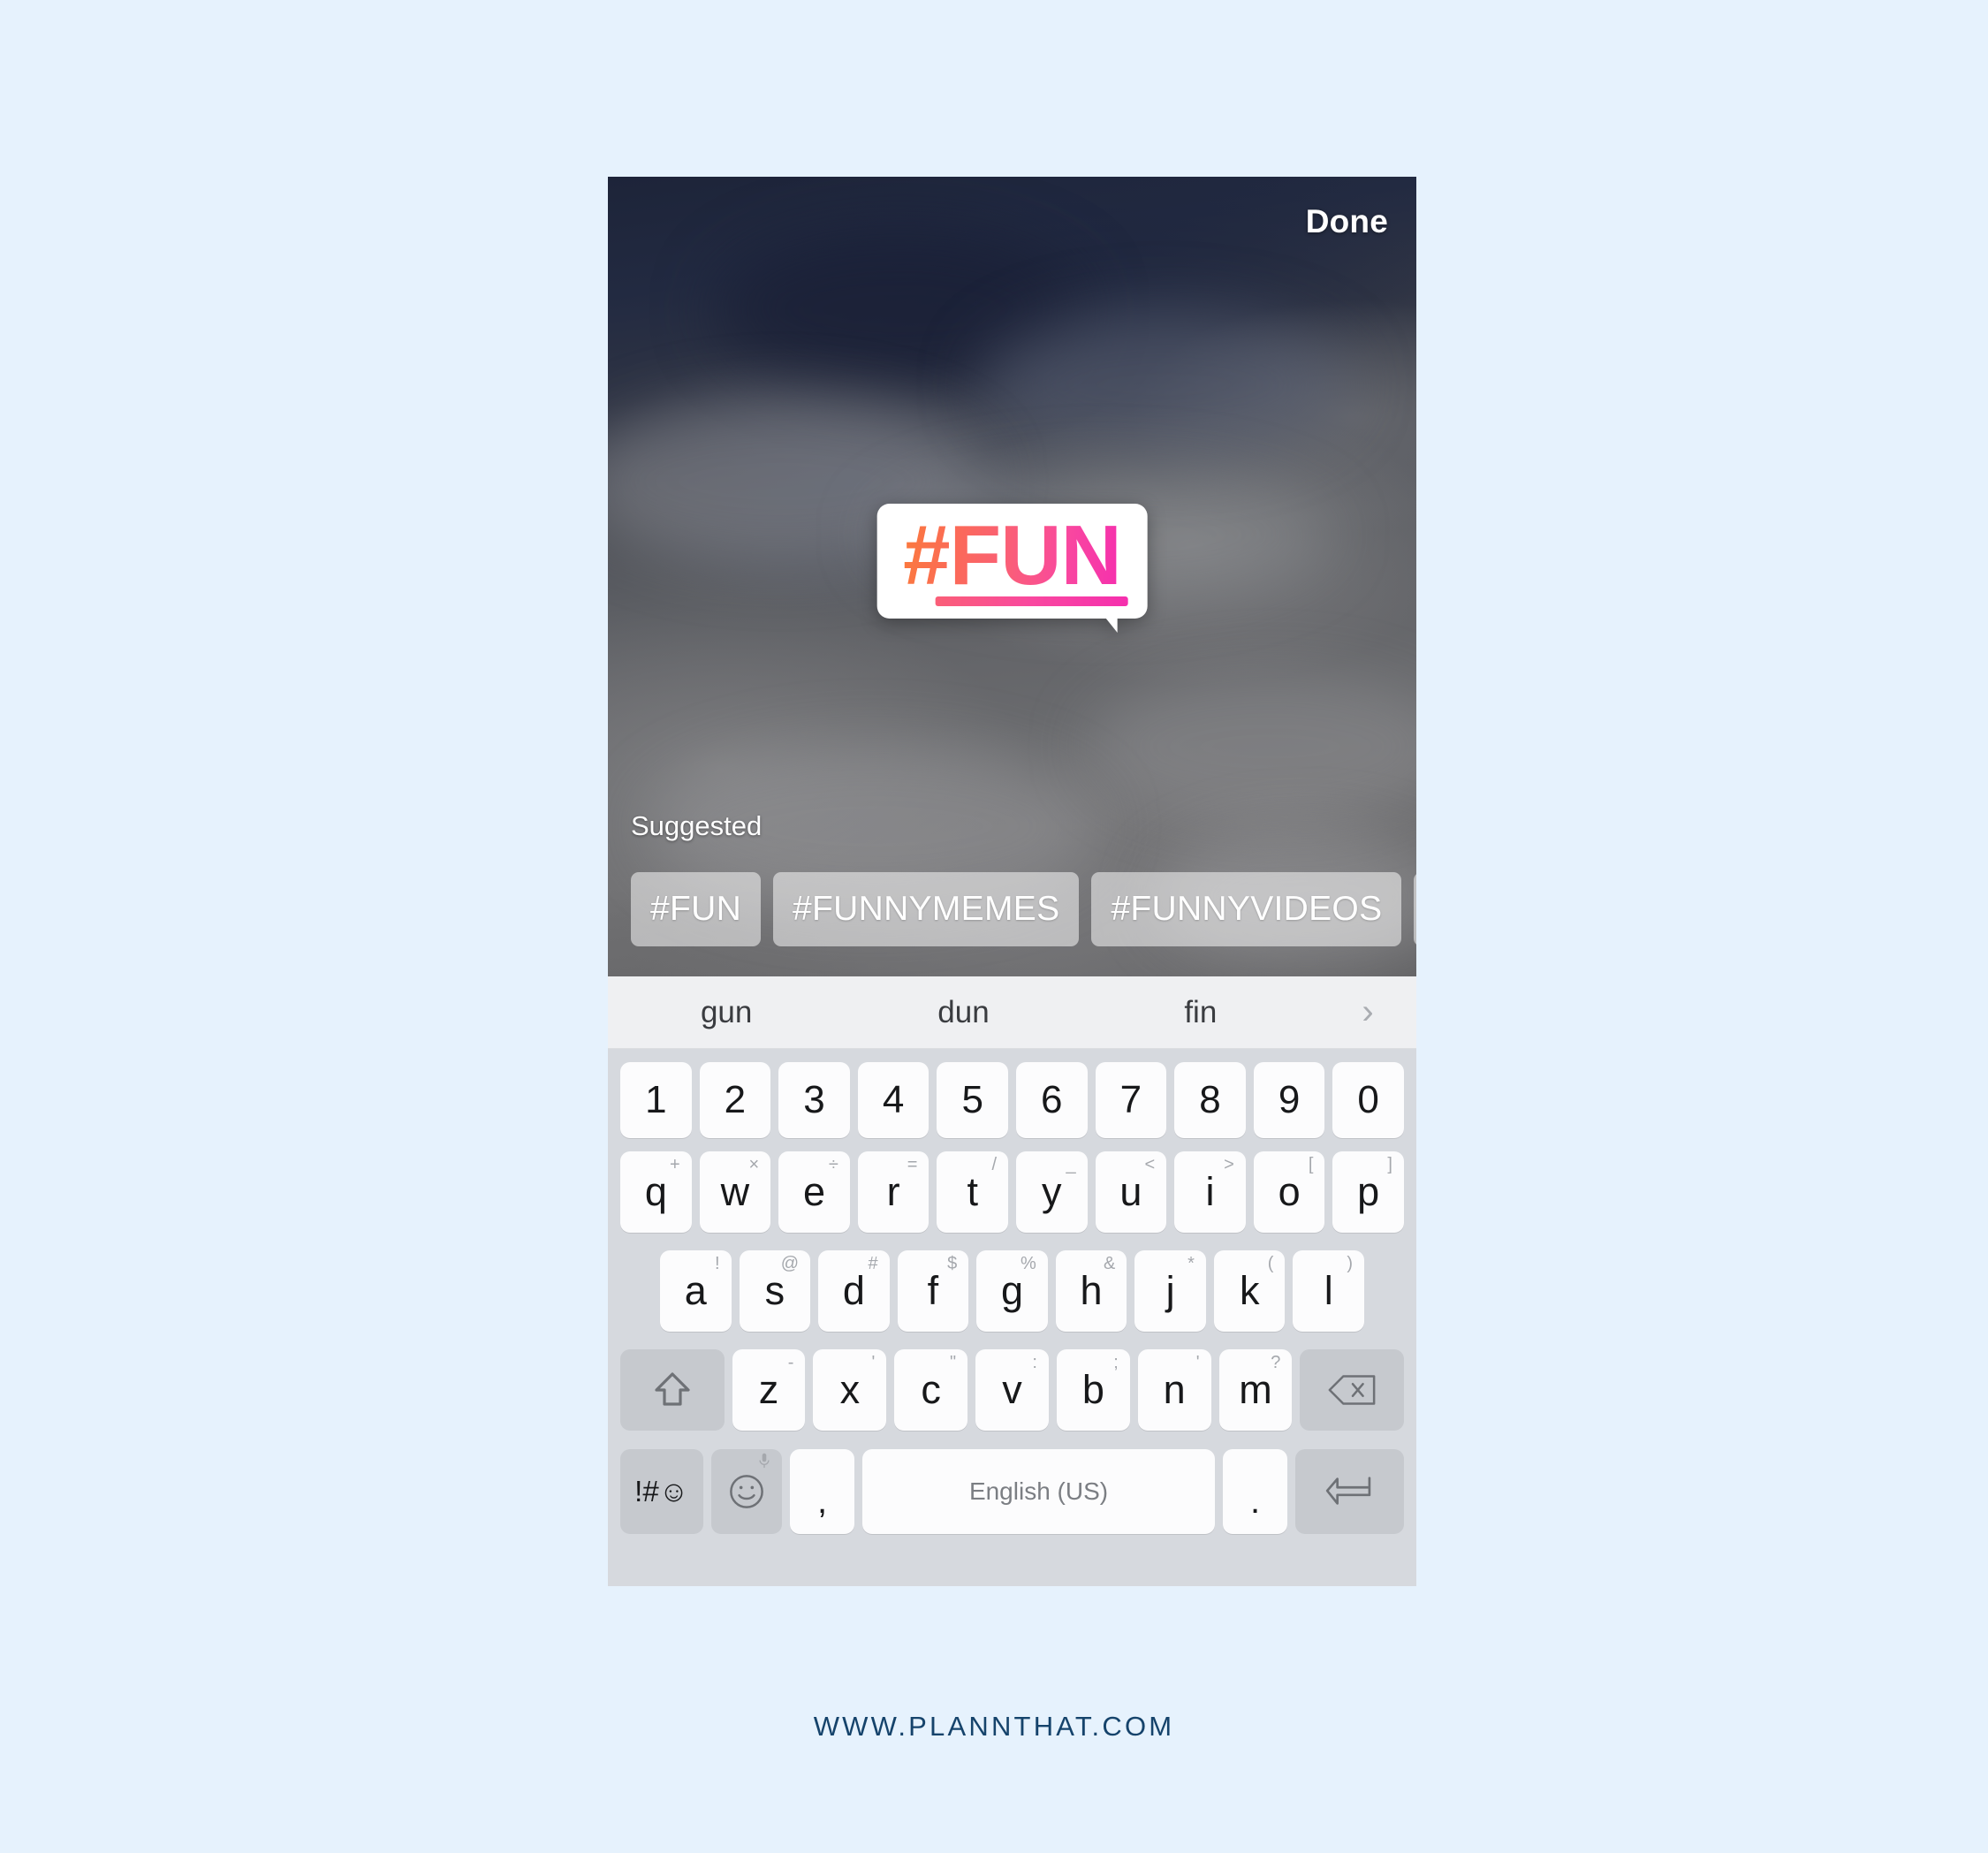  I want to click on key-w: × w, so click(735, 1192).